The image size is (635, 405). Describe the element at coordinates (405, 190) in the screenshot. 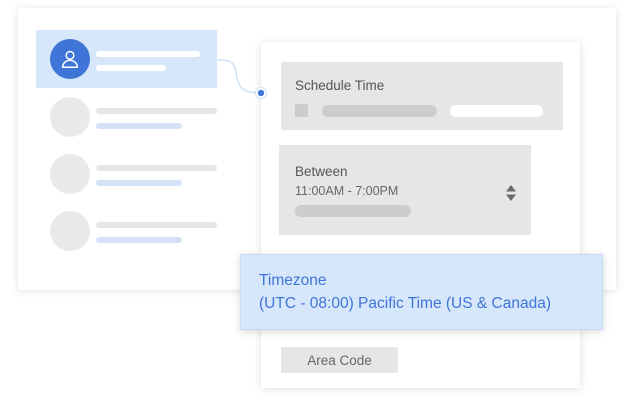

I see `between-field: Between 11:00AM - 7:00PM` at that location.